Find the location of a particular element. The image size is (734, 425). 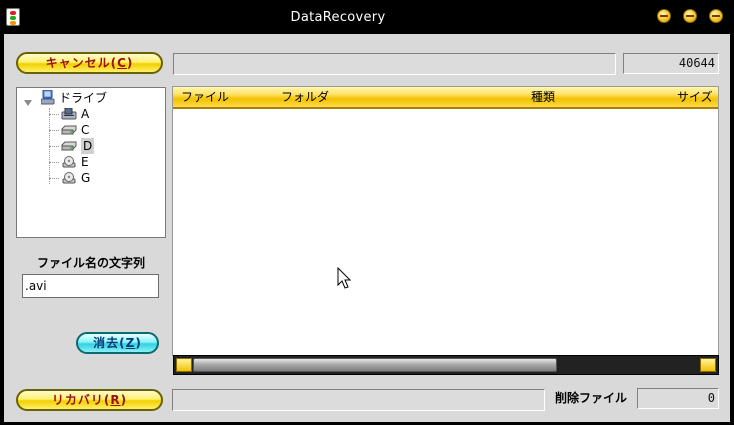

scroll-right-button is located at coordinates (708, 365).